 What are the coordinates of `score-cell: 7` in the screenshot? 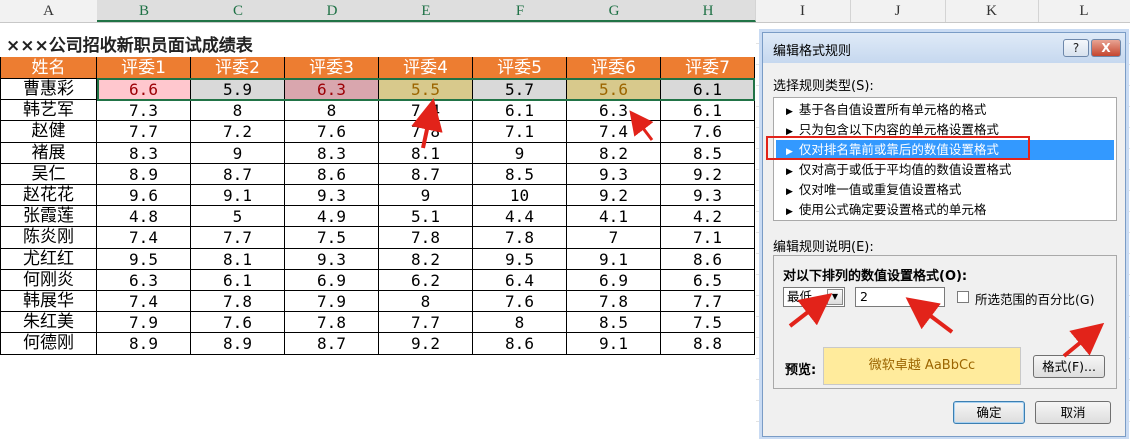 It's located at (614, 238).